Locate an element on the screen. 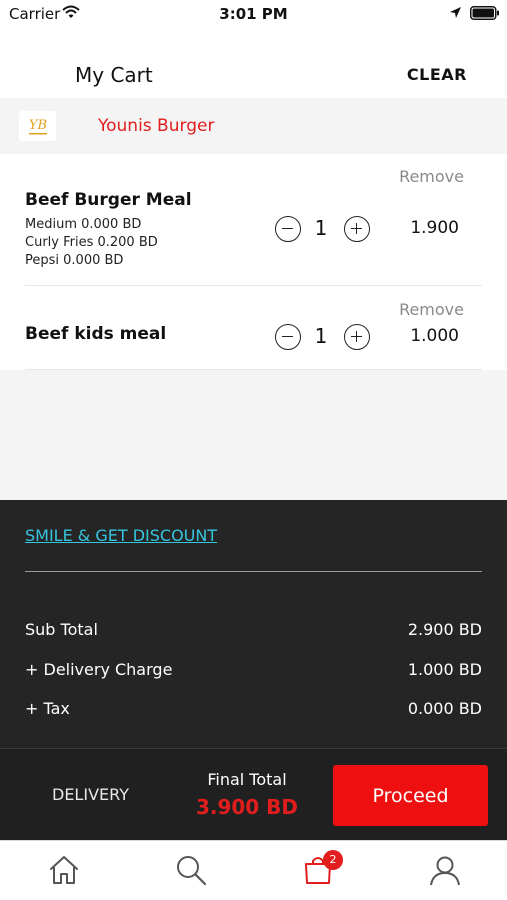 Image resolution: width=507 pixels, height=900 pixels. item-name: Beef Burger Meal is located at coordinates (108, 200).